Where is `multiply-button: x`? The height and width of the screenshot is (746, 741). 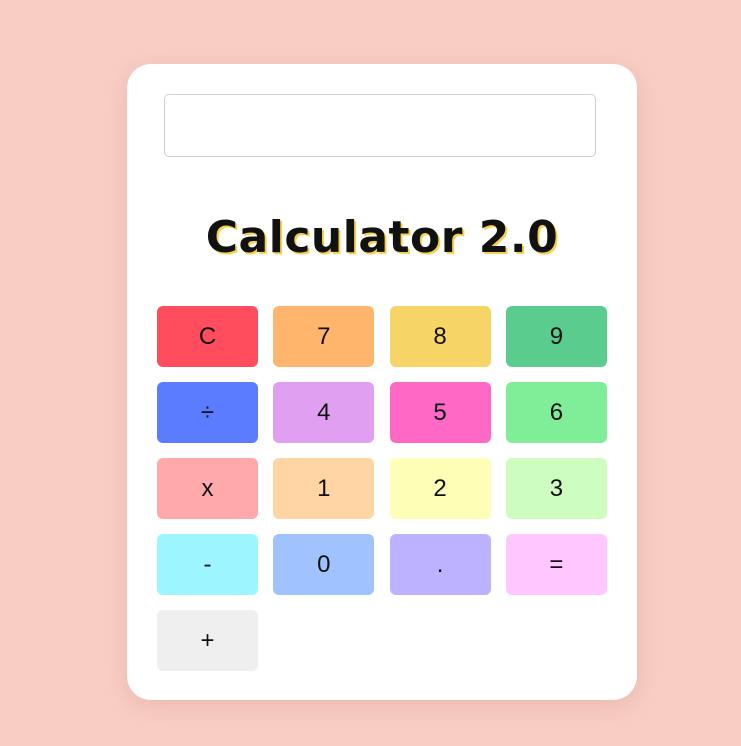 multiply-button: x is located at coordinates (207, 488).